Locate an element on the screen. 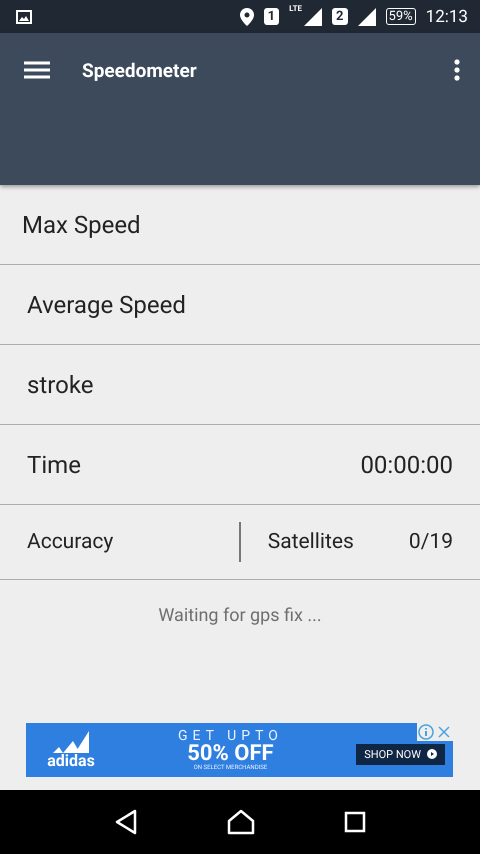 The width and height of the screenshot is (480, 854). row-label: stroke is located at coordinates (60, 384).